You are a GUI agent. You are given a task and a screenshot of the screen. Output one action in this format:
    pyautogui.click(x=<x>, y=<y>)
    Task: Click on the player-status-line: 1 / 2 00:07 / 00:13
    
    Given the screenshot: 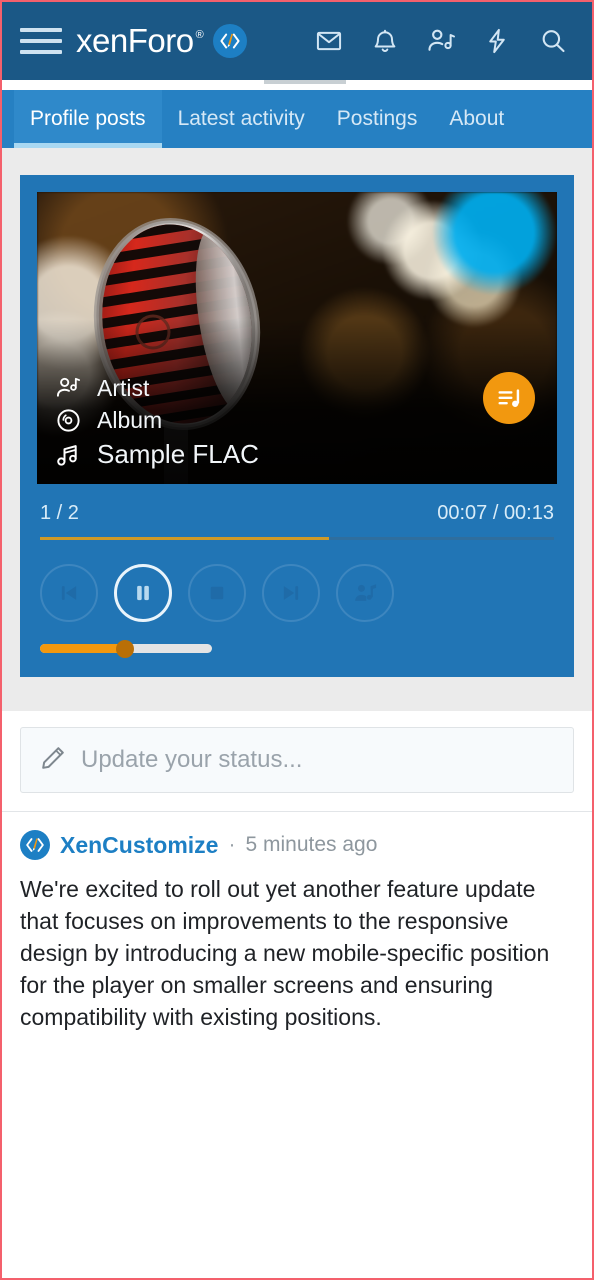 What is the action you would take?
    pyautogui.click(x=297, y=510)
    